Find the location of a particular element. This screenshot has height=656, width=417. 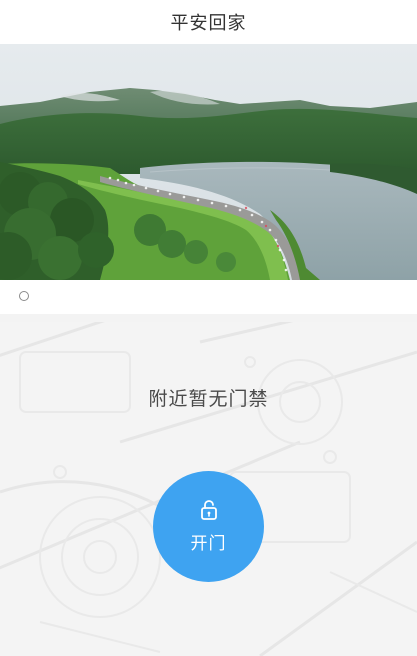

open-door-button: 开门 is located at coordinates (208, 526).